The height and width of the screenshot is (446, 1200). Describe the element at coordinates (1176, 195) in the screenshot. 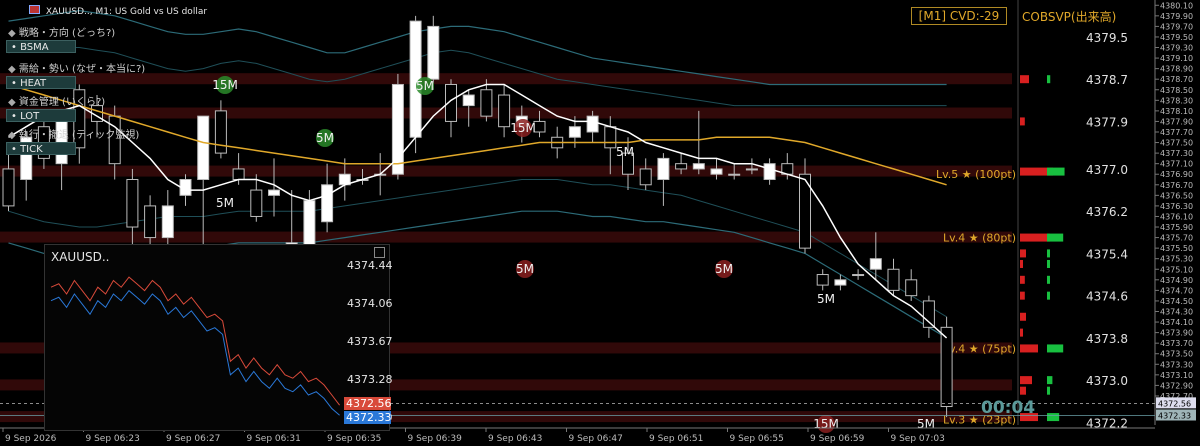

I see `axis-tick-label: 4376.50` at that location.